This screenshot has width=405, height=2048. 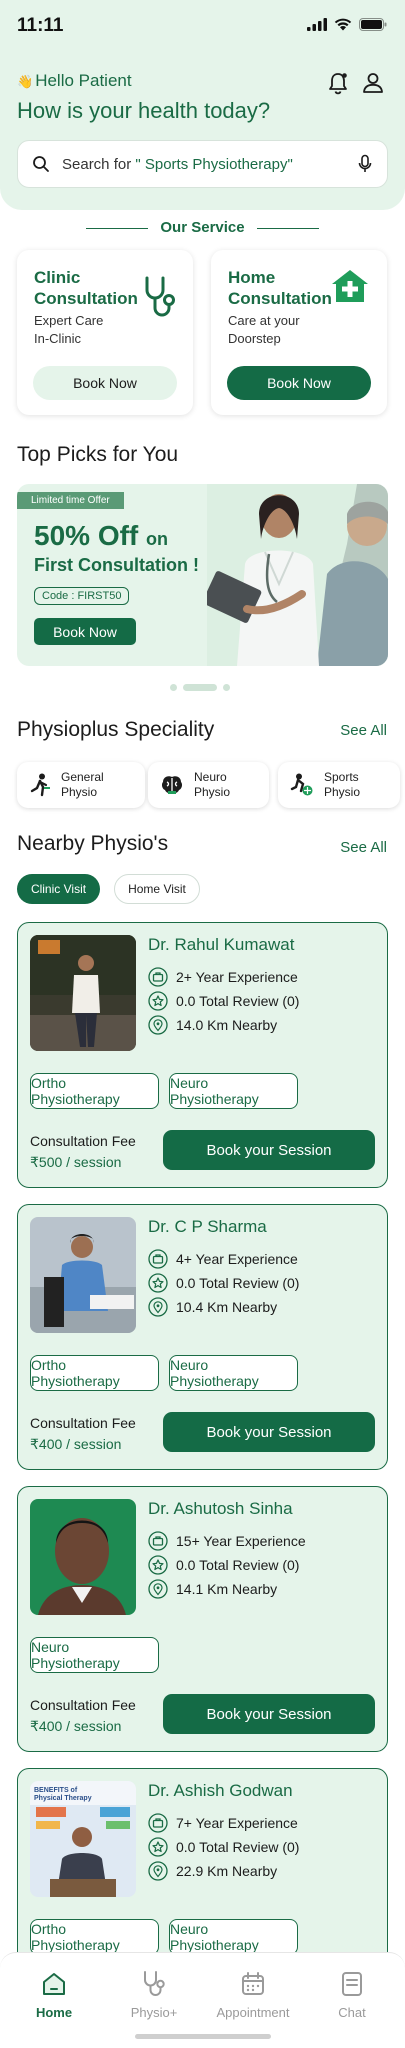 What do you see at coordinates (83, 80) in the screenshot?
I see `greeting-text: Hello Patient` at bounding box center [83, 80].